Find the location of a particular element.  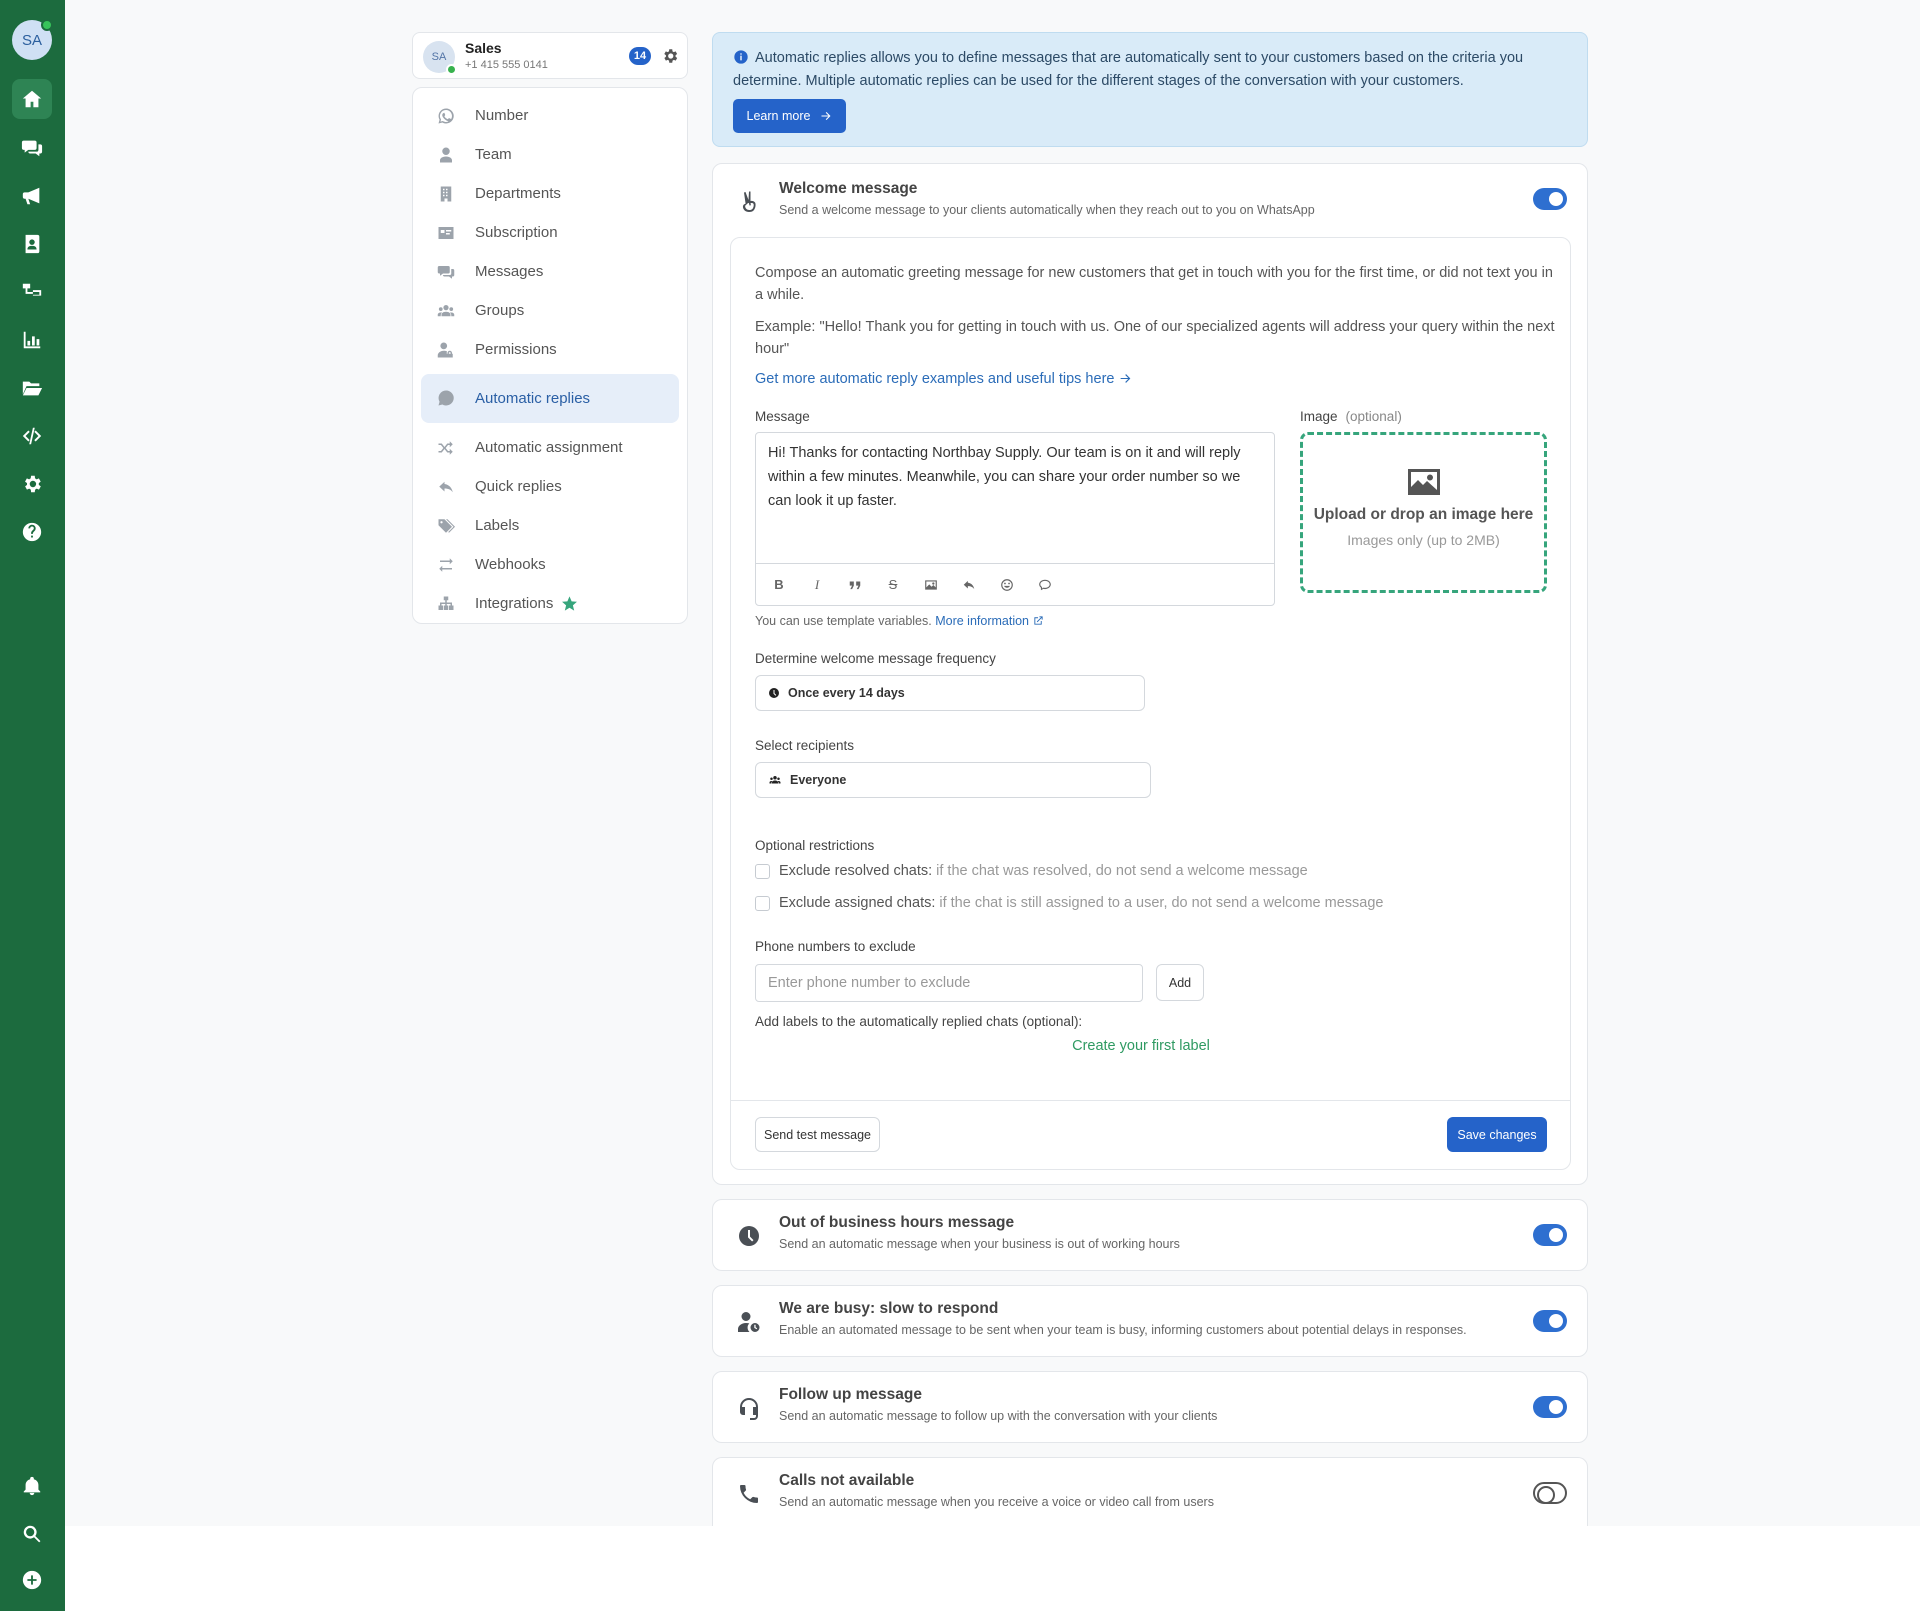

left-rail: SA is located at coordinates (32, 805).